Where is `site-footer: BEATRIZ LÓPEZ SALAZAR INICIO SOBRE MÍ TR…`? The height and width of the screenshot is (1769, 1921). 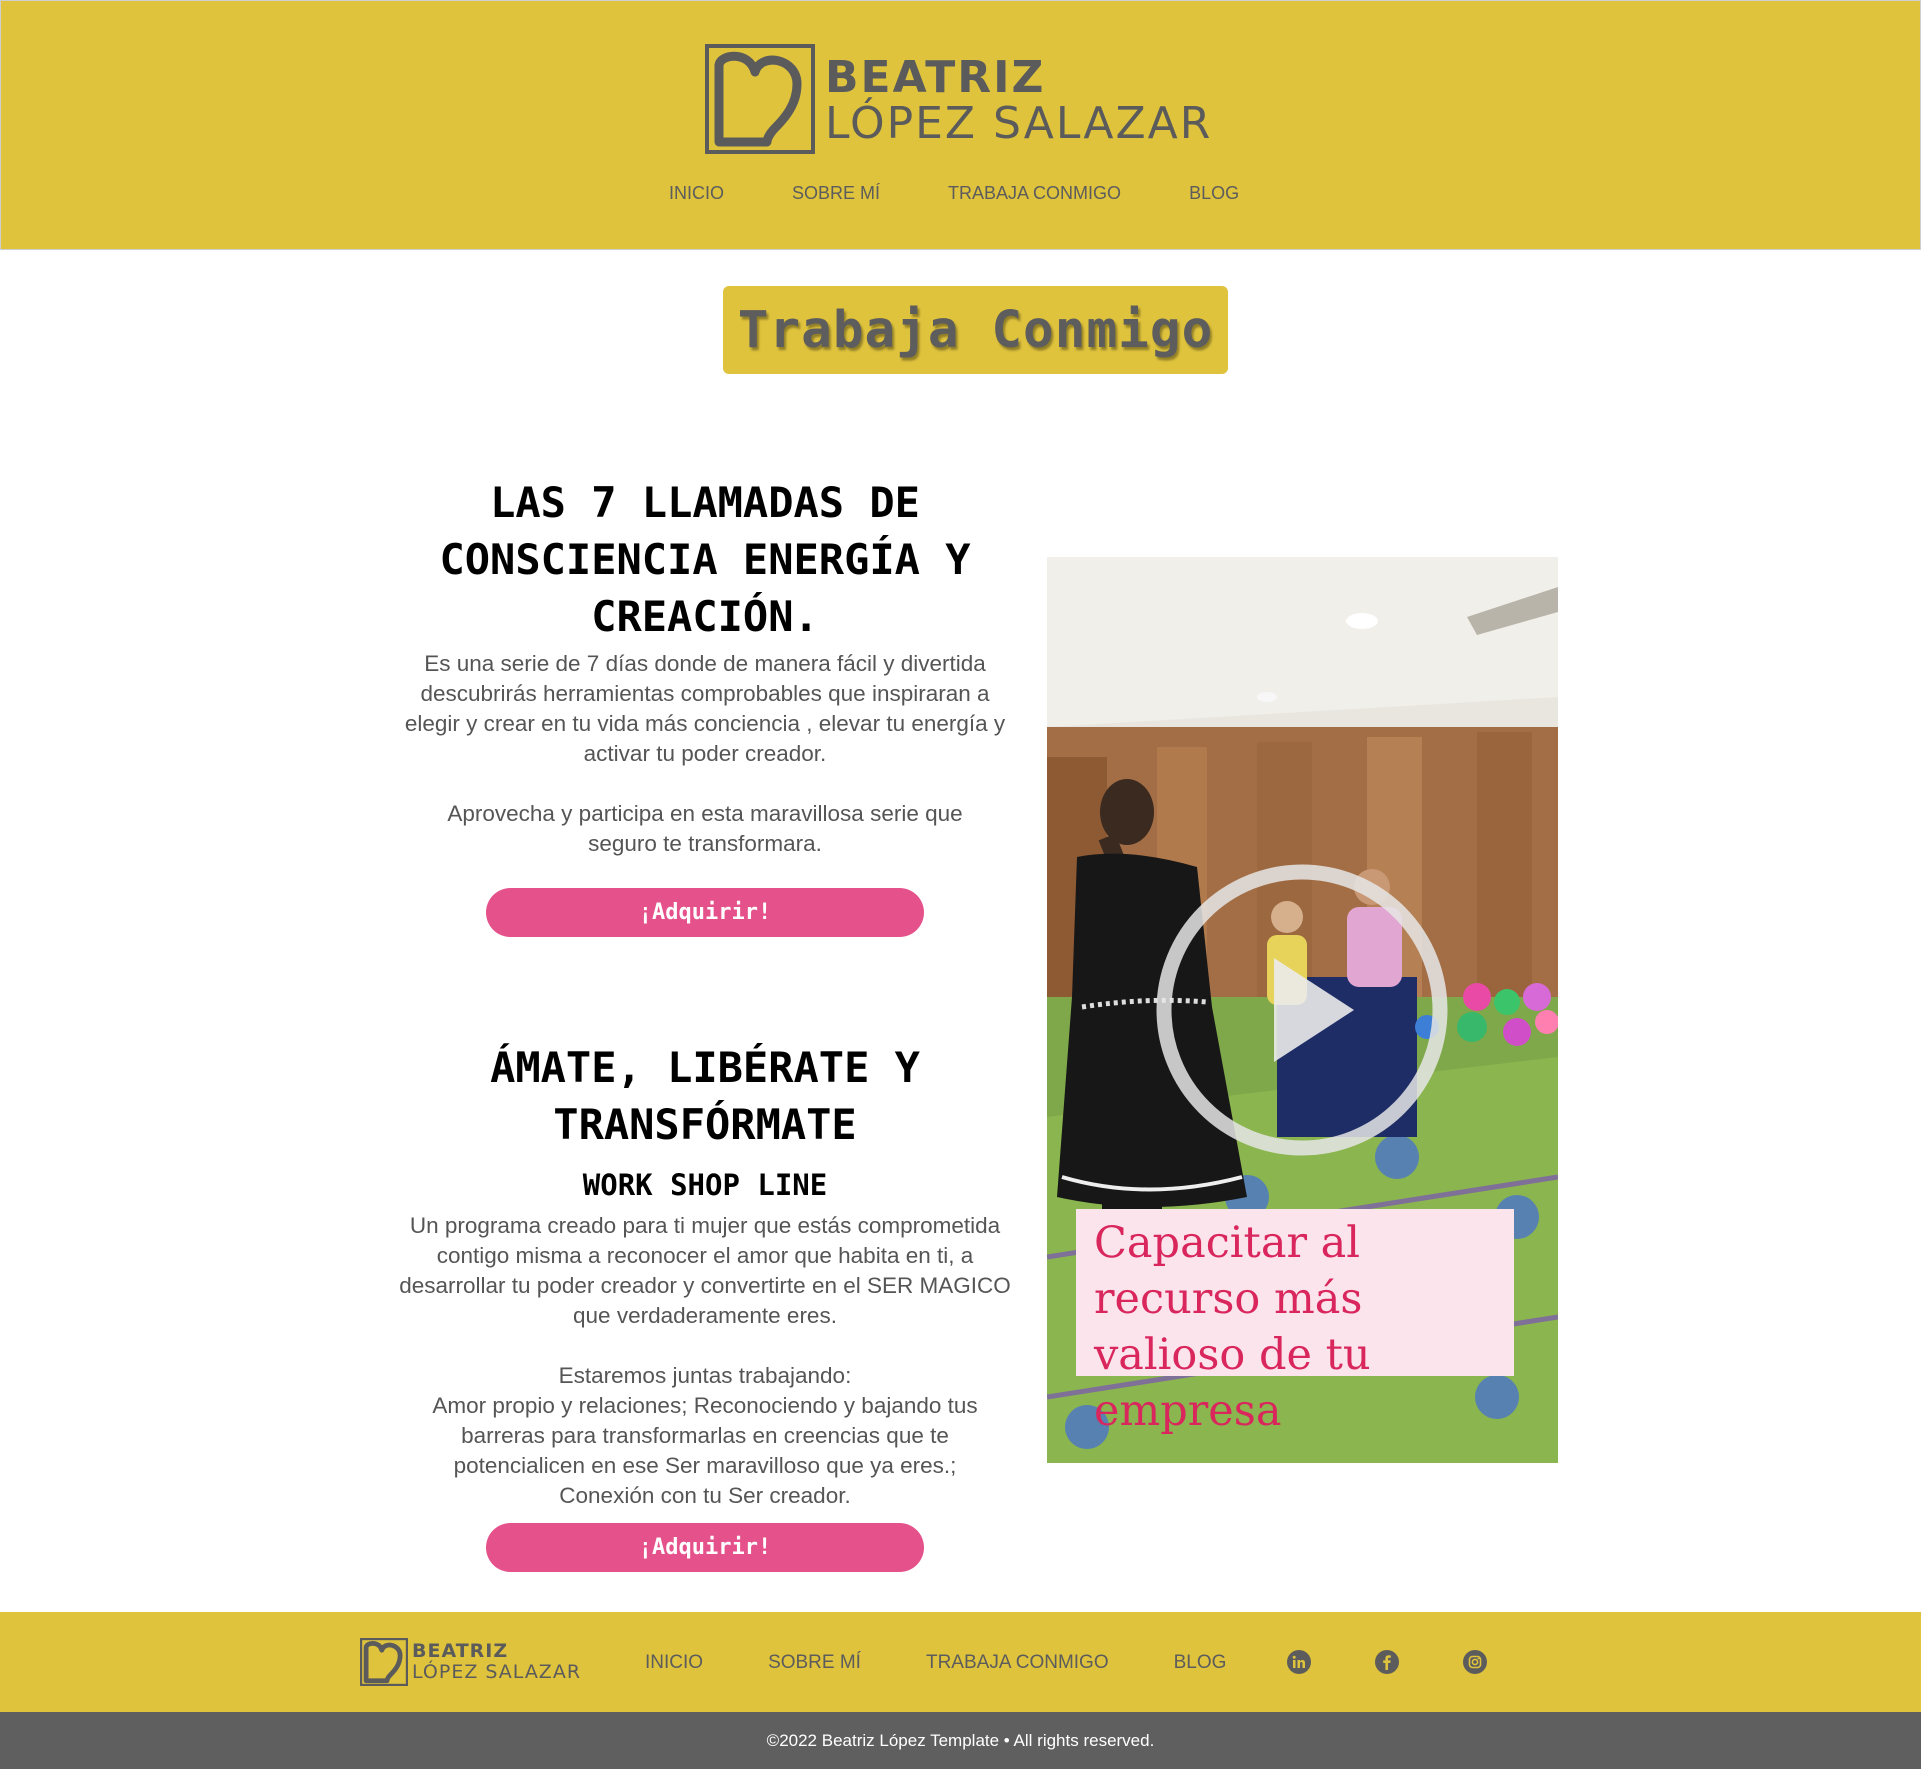 site-footer: BEATRIZ LÓPEZ SALAZAR INICIO SOBRE MÍ TR… is located at coordinates (960, 1662).